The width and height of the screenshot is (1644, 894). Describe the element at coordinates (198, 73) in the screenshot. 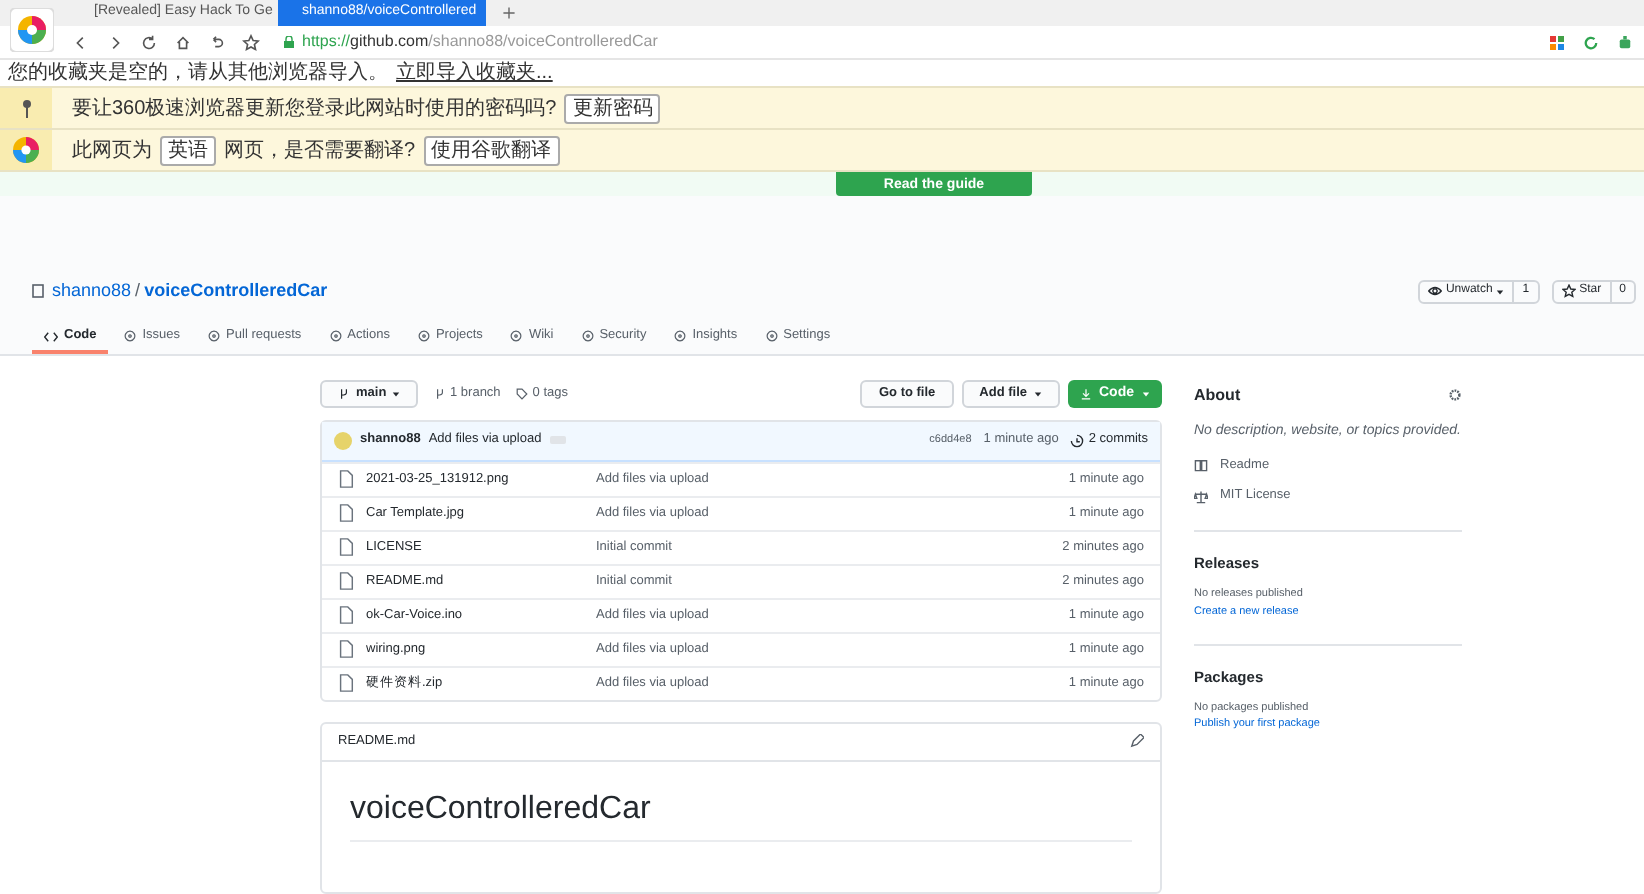

I see `bookmark-bar-message: 您的收藏夹是空的，请从其他浏览器导入。` at that location.